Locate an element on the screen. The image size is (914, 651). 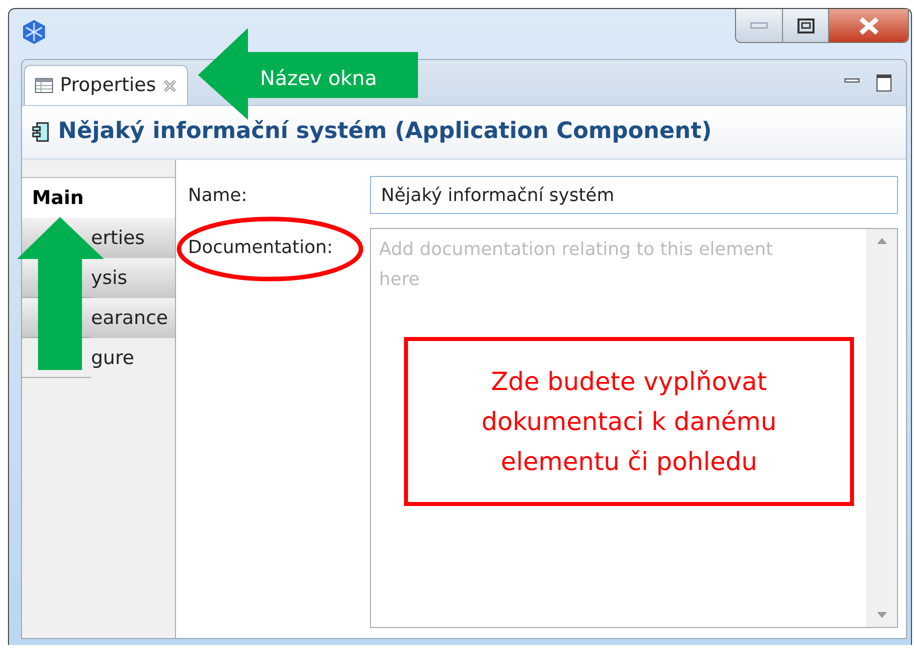
maximize-button is located at coordinates (805, 25).